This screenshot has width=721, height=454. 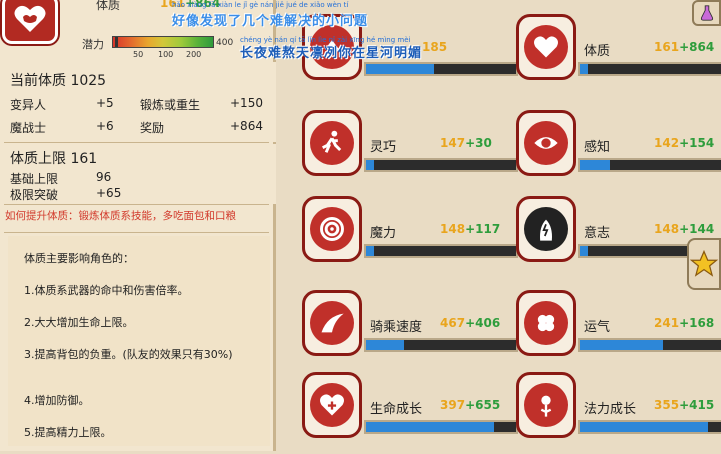 What do you see at coordinates (546, 229) in the screenshot?
I see `head-bolt-icon` at bounding box center [546, 229].